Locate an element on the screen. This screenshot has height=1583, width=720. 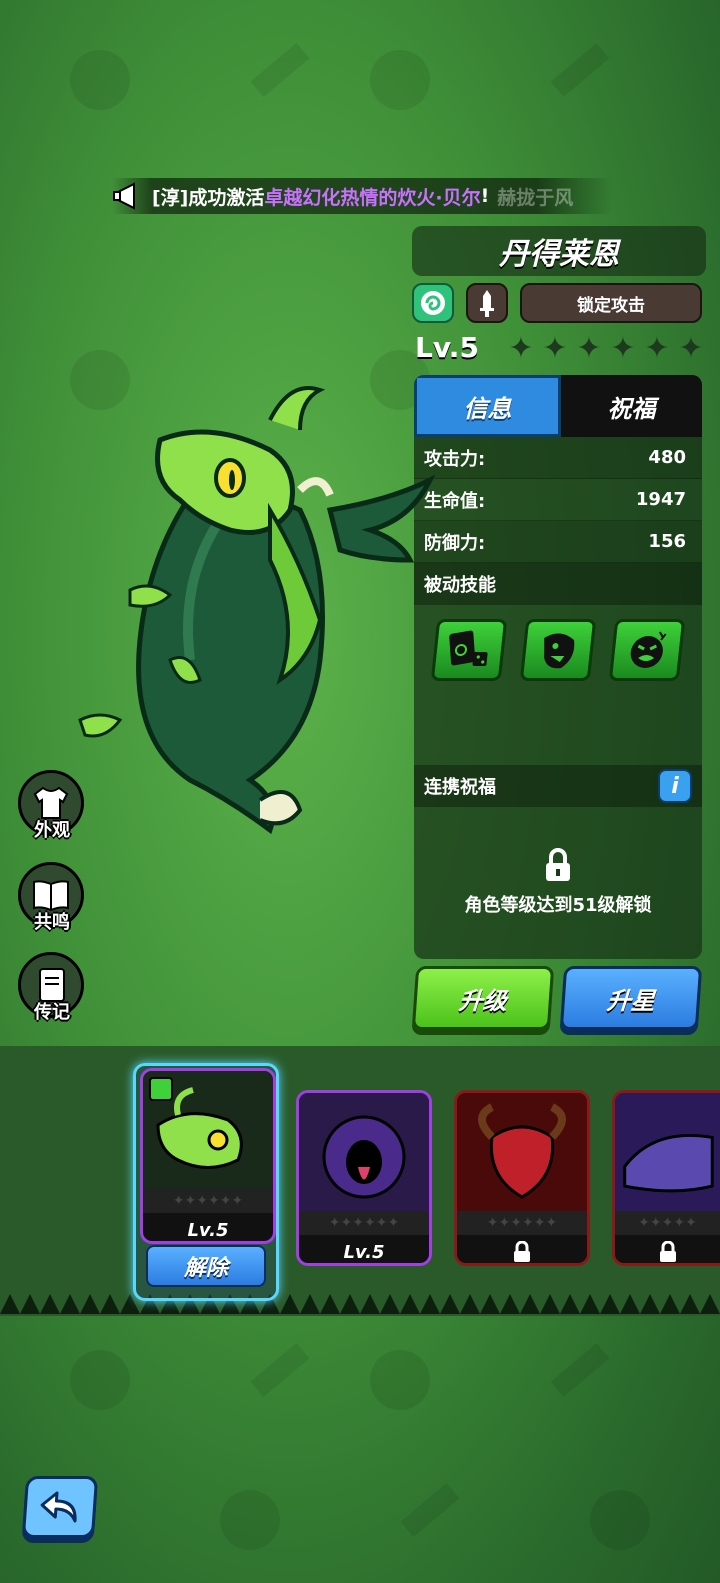
resonance-label: 共鸣 is located at coordinates (52, 922).